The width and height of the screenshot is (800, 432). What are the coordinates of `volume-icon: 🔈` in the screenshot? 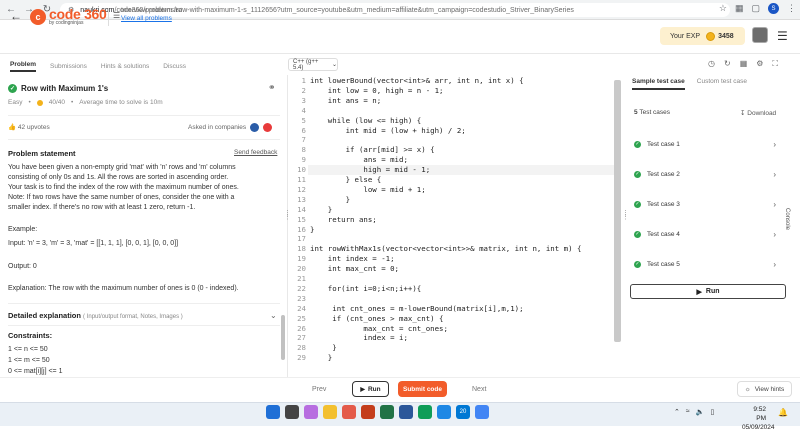 It's located at (700, 412).